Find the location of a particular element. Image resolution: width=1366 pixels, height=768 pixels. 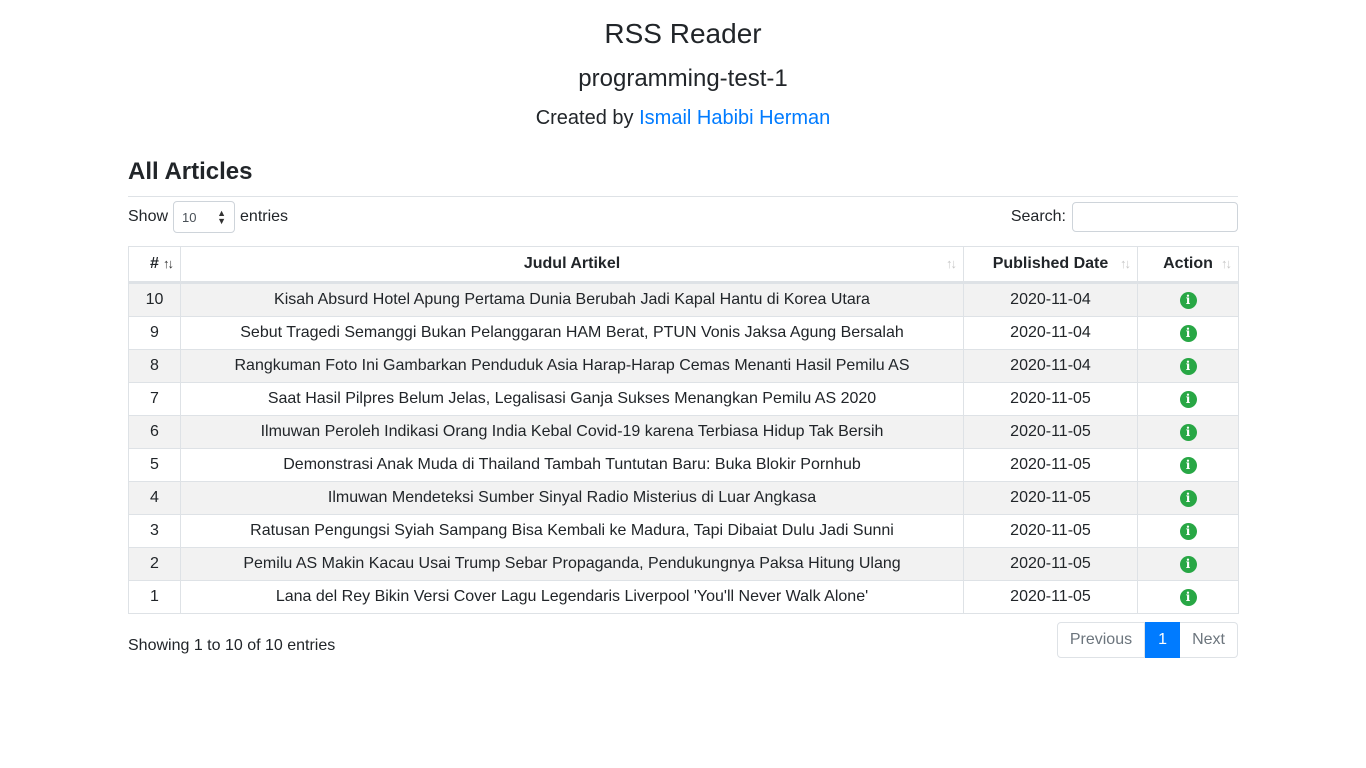

entries-label: entries is located at coordinates (264, 216).